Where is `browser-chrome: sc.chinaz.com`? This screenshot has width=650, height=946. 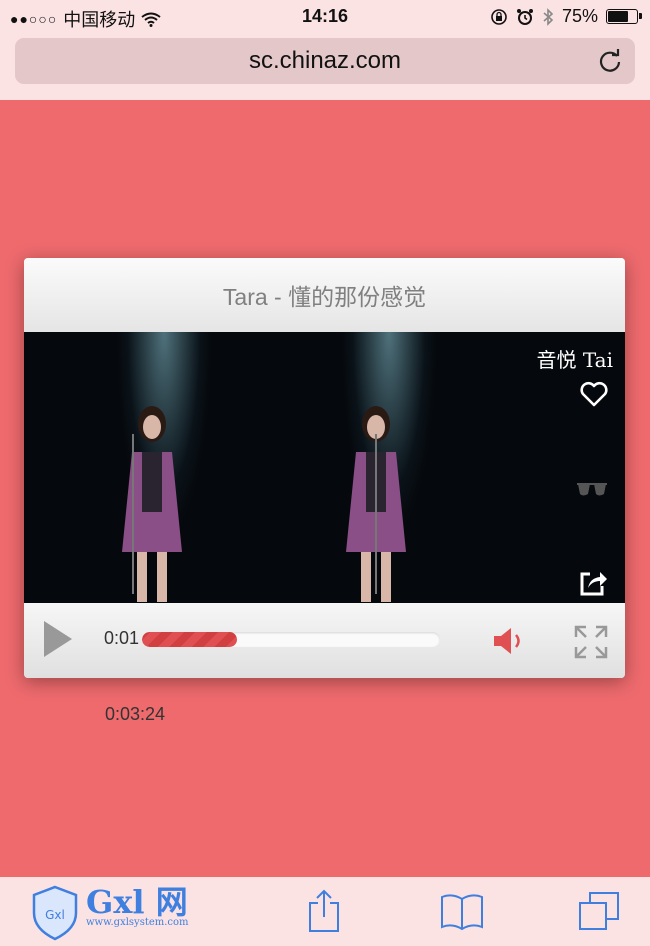 browser-chrome: sc.chinaz.com is located at coordinates (325, 67).